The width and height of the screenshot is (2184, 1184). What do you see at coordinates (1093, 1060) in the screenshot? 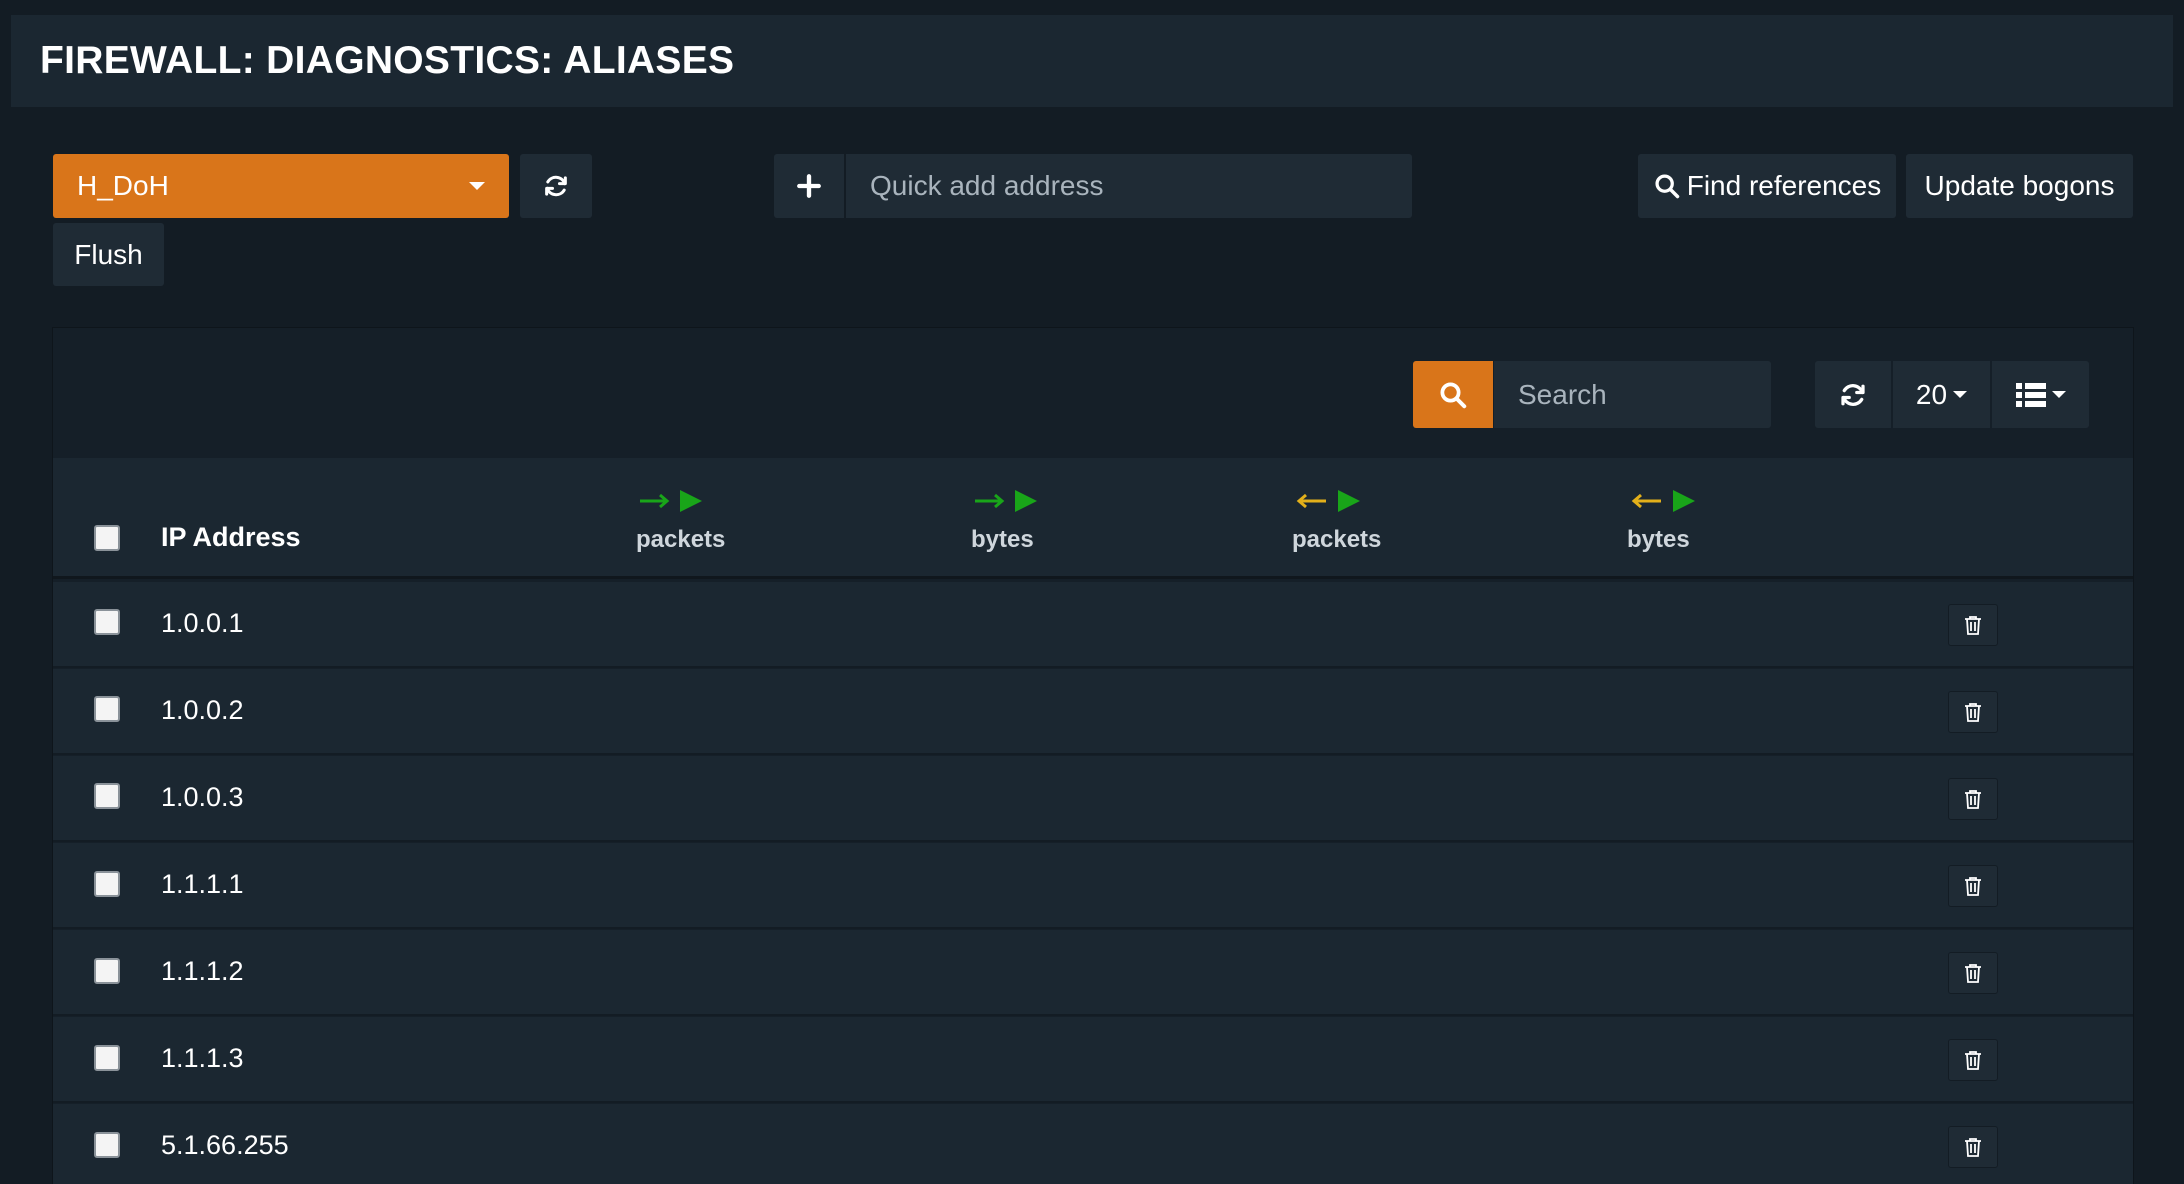
I see `table-row: 1.1.1.3` at bounding box center [1093, 1060].